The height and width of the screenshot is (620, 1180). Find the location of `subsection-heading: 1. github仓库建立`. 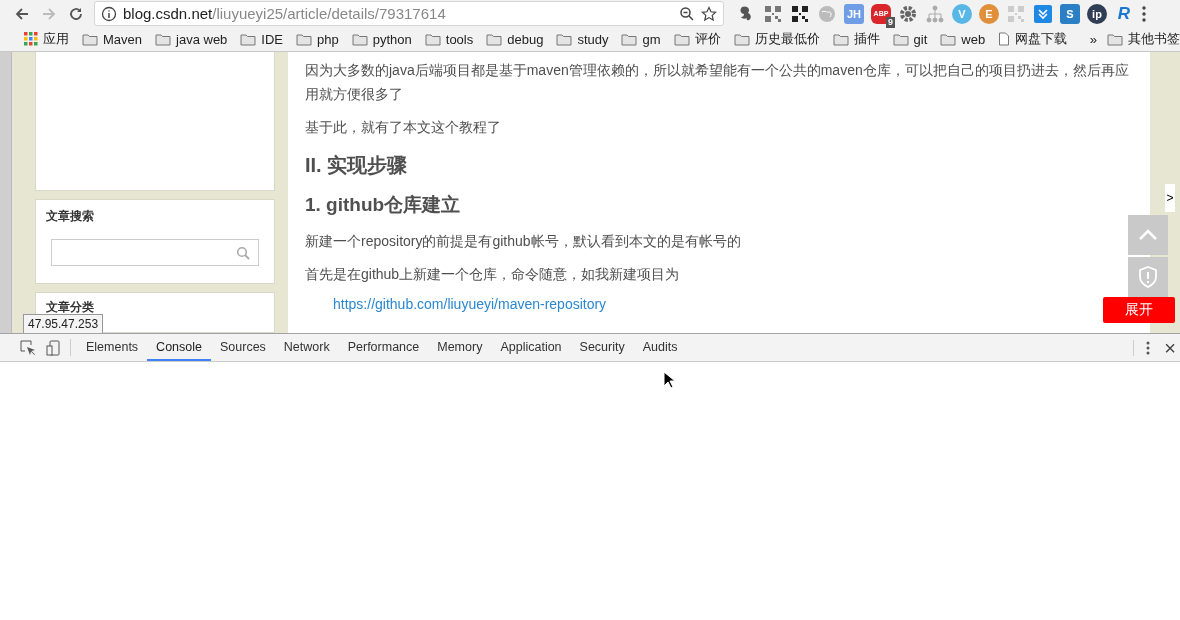

subsection-heading: 1. github仓库建立 is located at coordinates (383, 205).